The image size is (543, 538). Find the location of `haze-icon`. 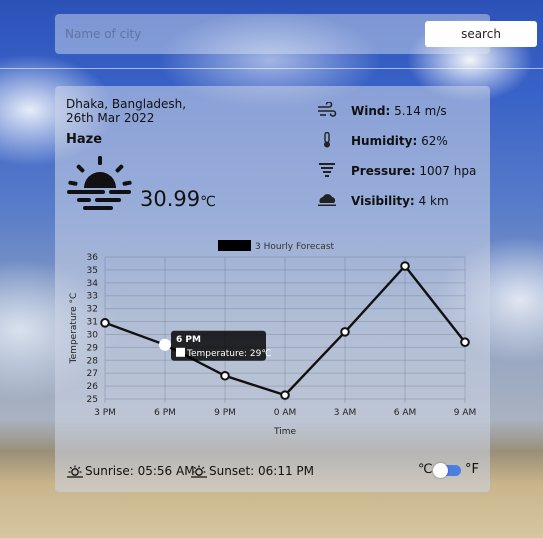

haze-icon is located at coordinates (100, 184).